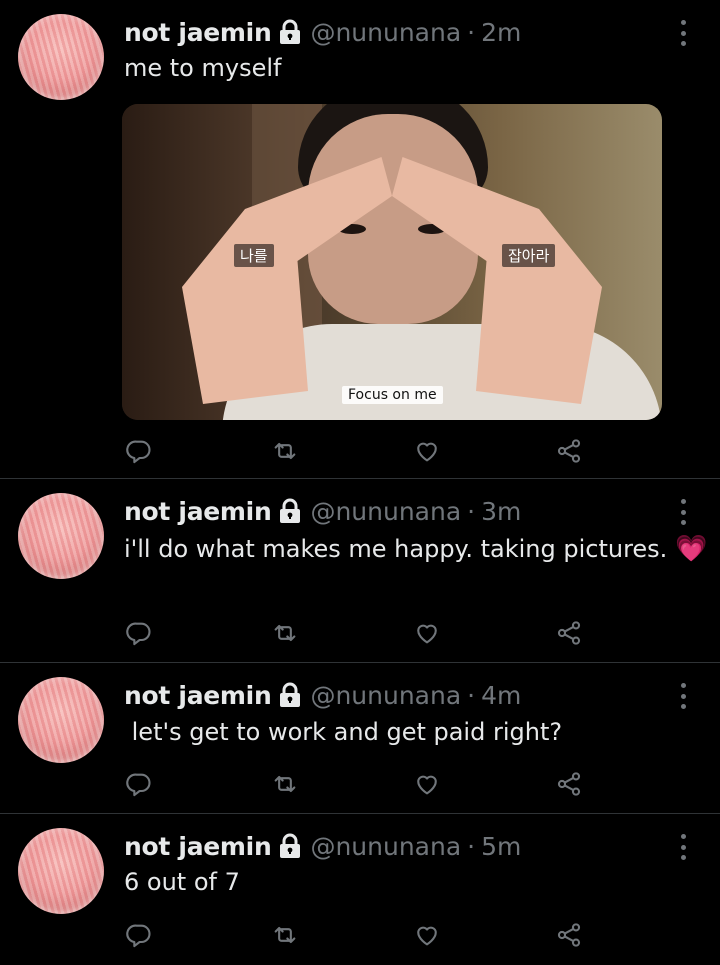 The width and height of the screenshot is (720, 965). What do you see at coordinates (529, 255) in the screenshot?
I see `image-caption-right: 잡아라` at bounding box center [529, 255].